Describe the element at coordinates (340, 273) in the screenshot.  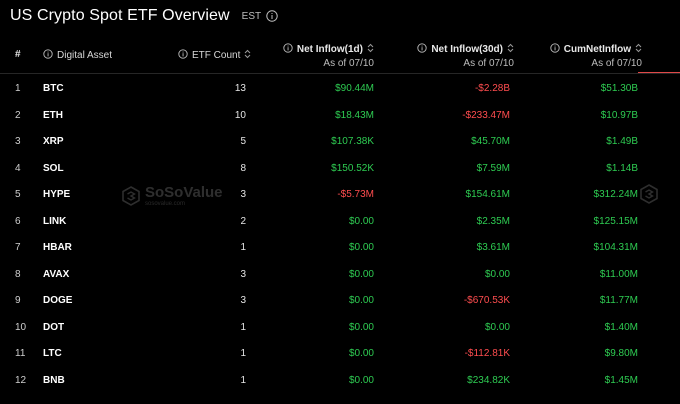
I see `table-row: 8 AVAX 3 $0.00 $0.00 $11.00M` at that location.